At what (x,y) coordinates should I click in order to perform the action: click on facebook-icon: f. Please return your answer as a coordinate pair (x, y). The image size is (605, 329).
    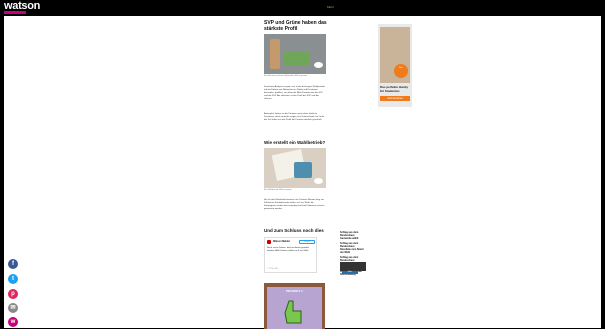
    Looking at the image, I should click on (13, 264).